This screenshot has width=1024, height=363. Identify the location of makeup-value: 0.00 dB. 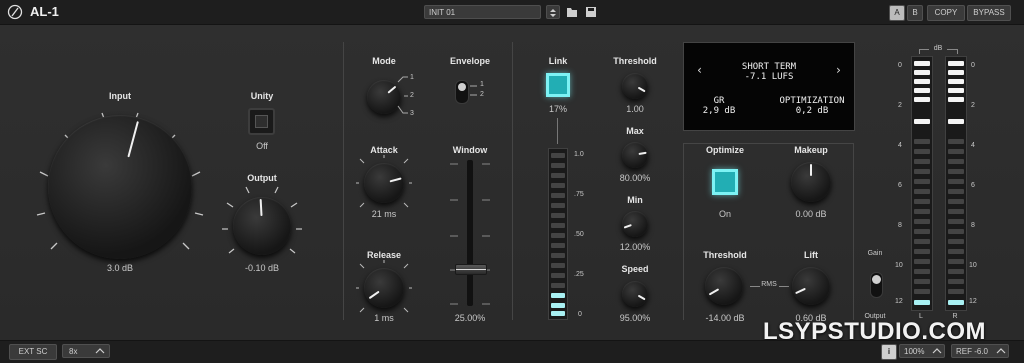
(811, 214).